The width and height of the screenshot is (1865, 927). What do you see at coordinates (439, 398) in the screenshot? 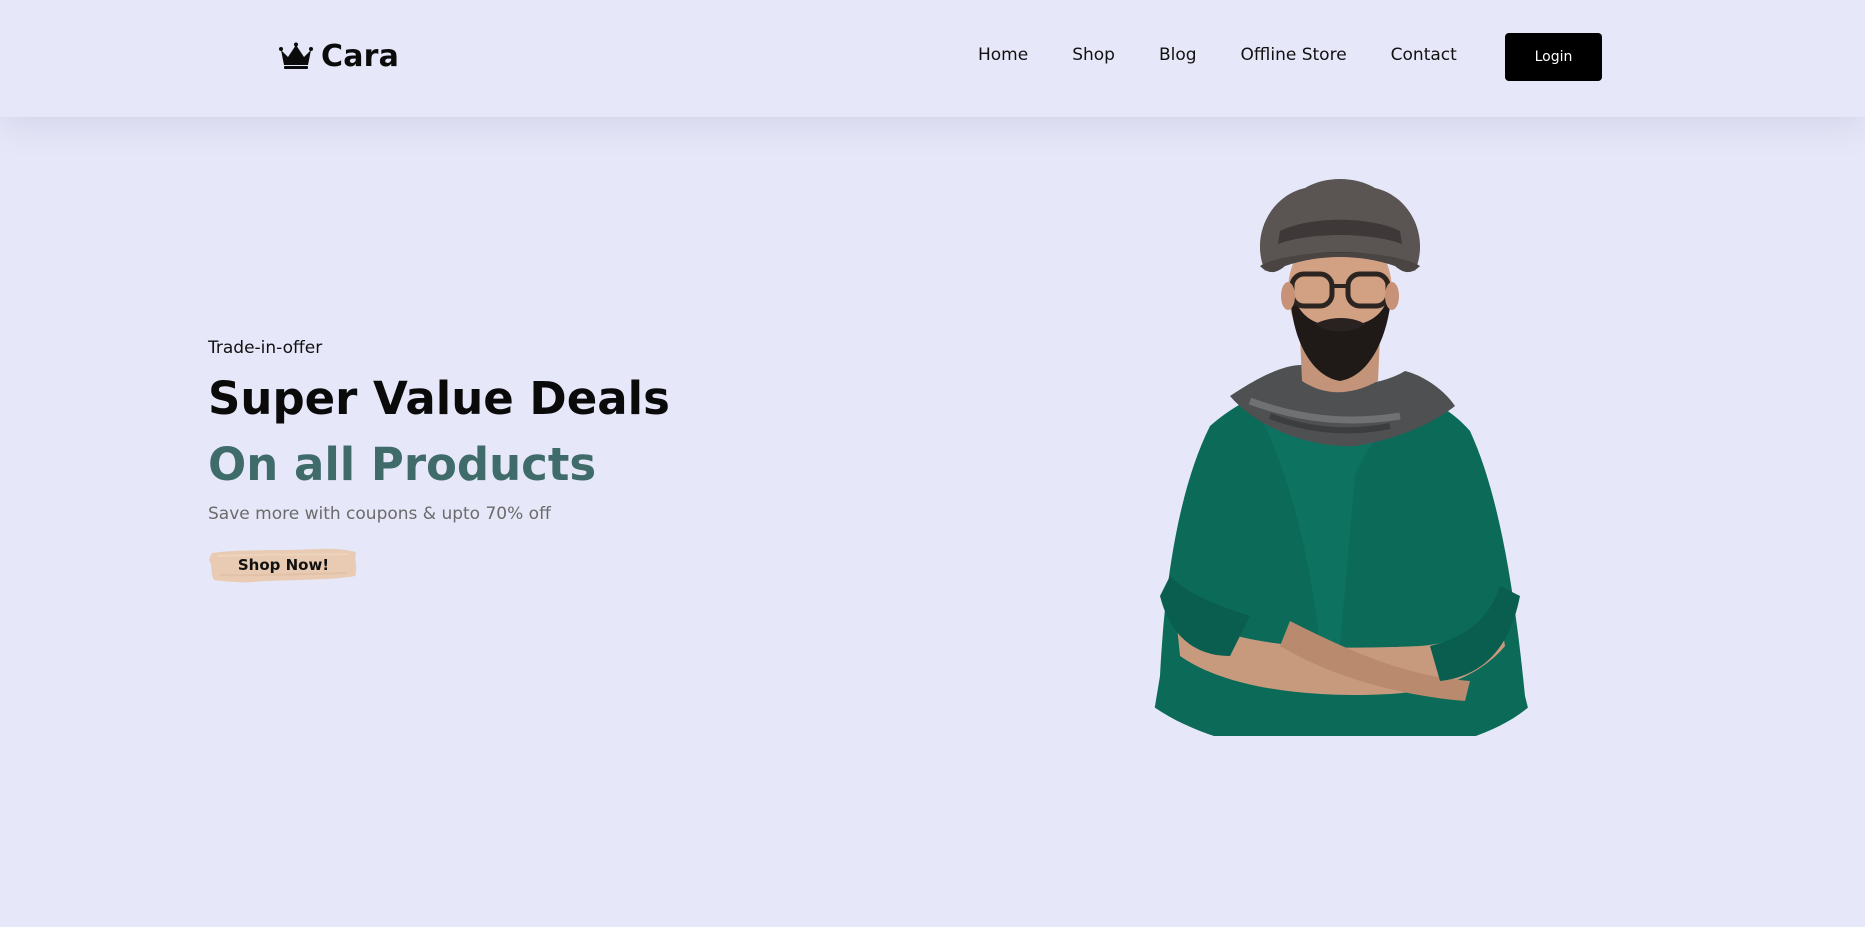
I see `hero-headline: Super Value Deals` at bounding box center [439, 398].